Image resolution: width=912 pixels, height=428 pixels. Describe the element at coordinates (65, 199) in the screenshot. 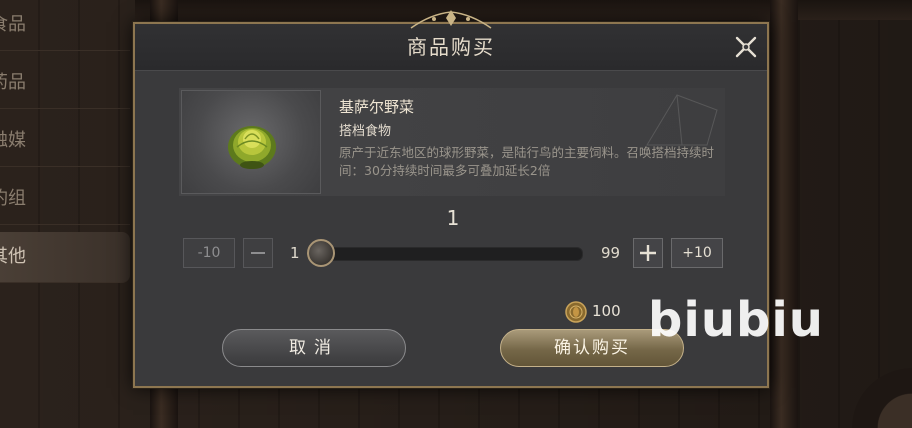

I see `sidebar-item-fishing: 钓组` at that location.